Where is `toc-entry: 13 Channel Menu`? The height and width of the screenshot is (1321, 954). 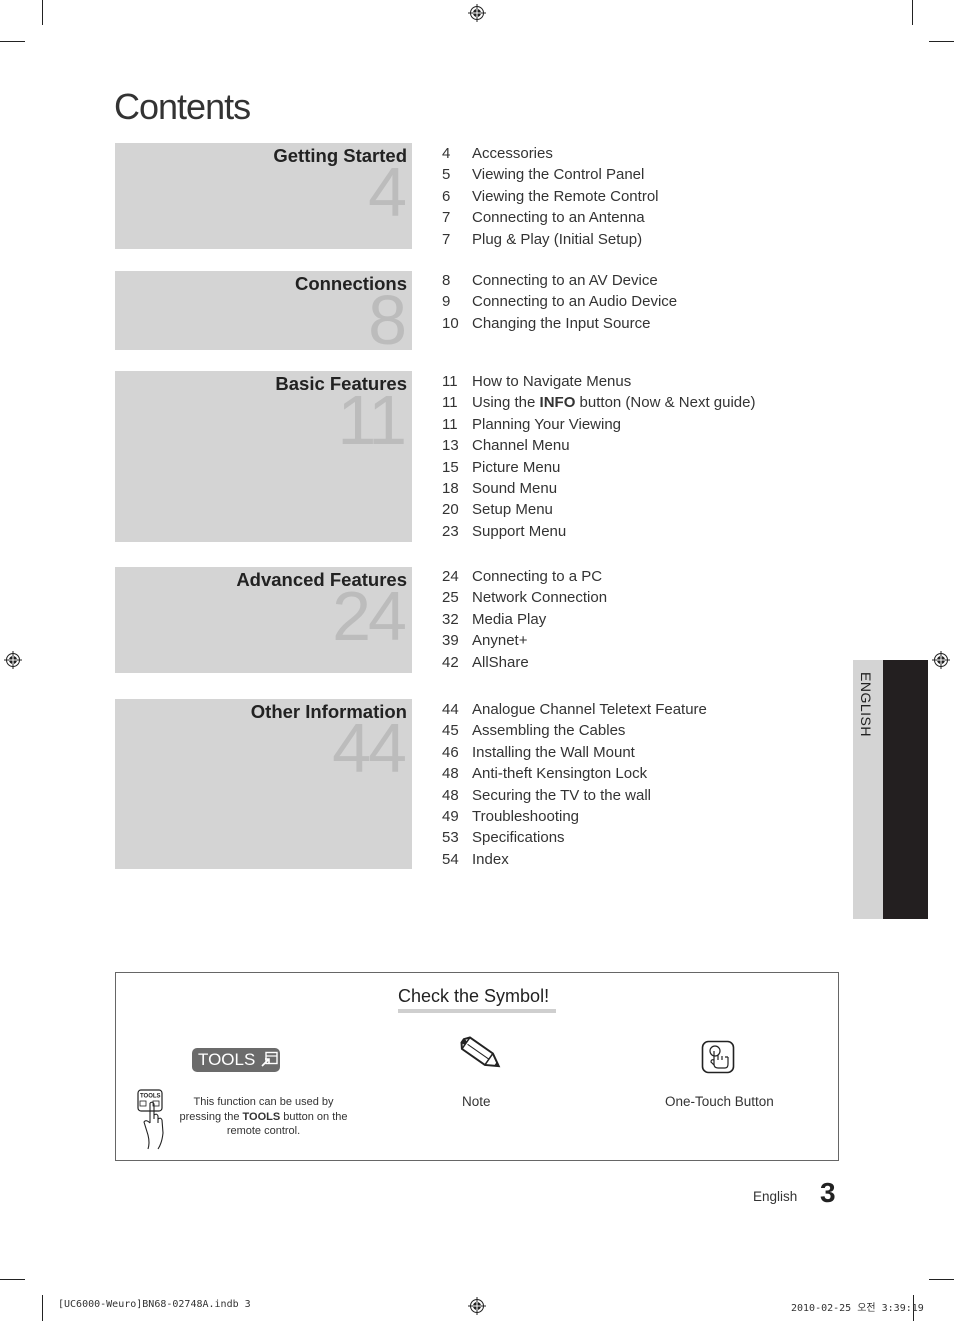 toc-entry: 13 Channel Menu is located at coordinates (598, 445).